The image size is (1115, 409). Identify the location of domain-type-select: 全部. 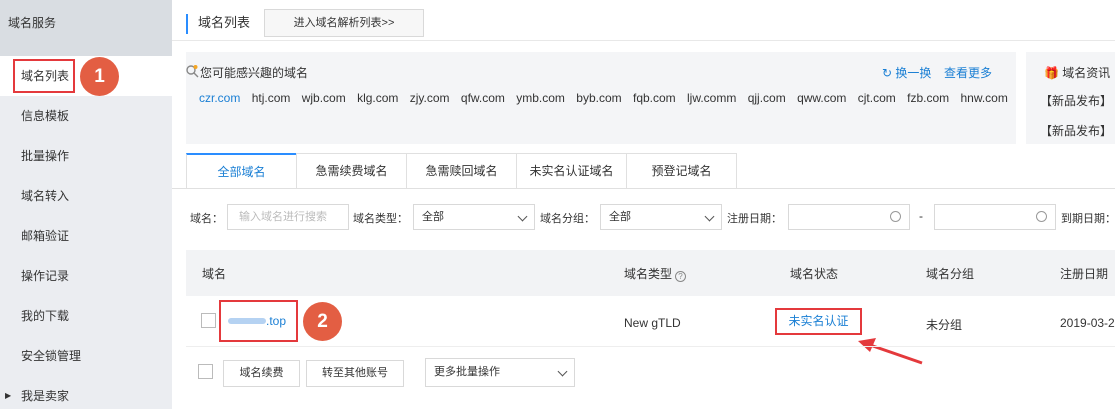
(474, 217).